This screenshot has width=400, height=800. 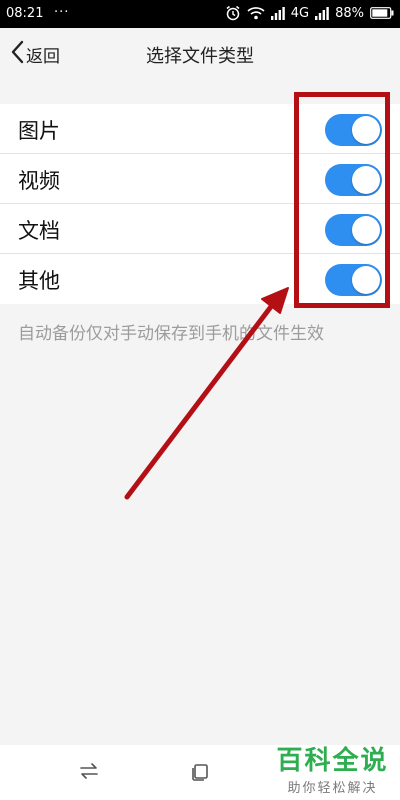 I want to click on signal-icon, so click(x=277, y=13).